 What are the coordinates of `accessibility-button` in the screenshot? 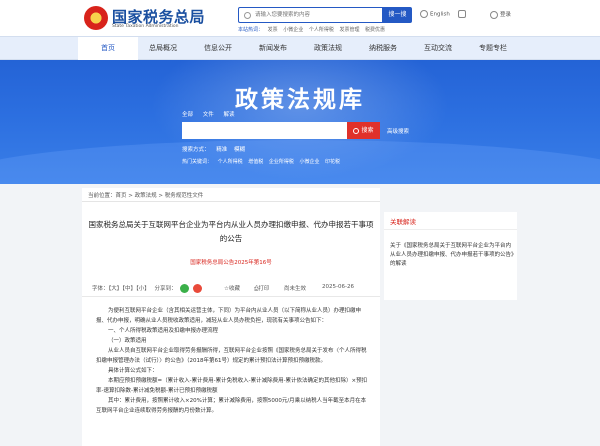 It's located at (463, 14).